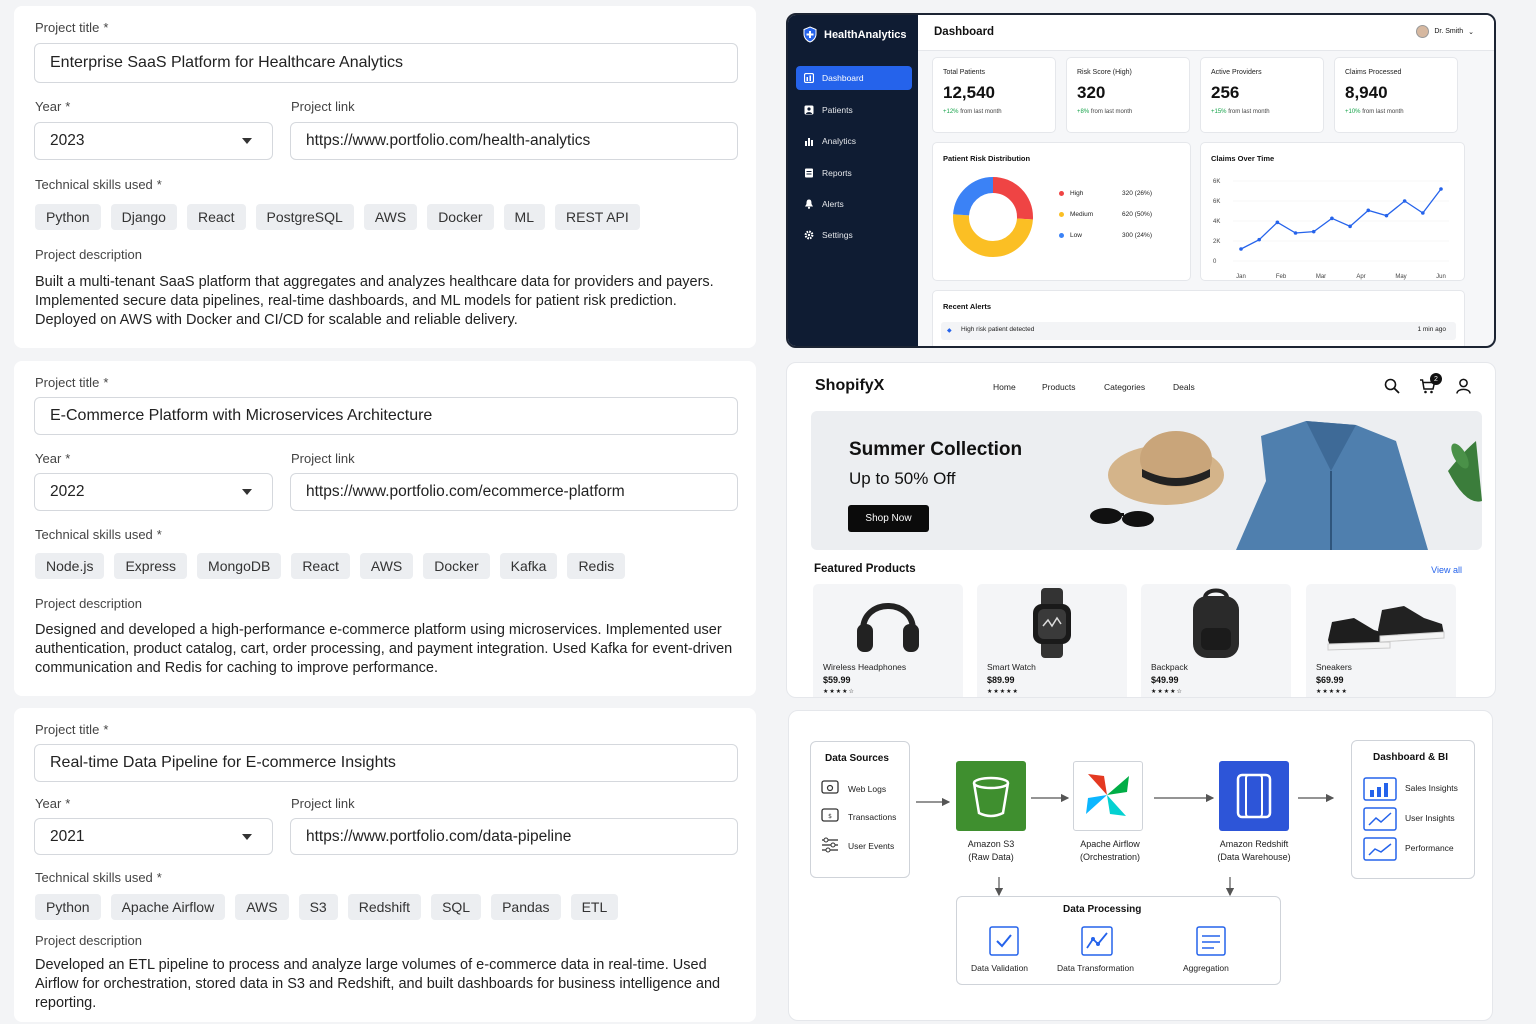  Describe the element at coordinates (596, 566) in the screenshot. I see `skill-chip: Redis` at that location.